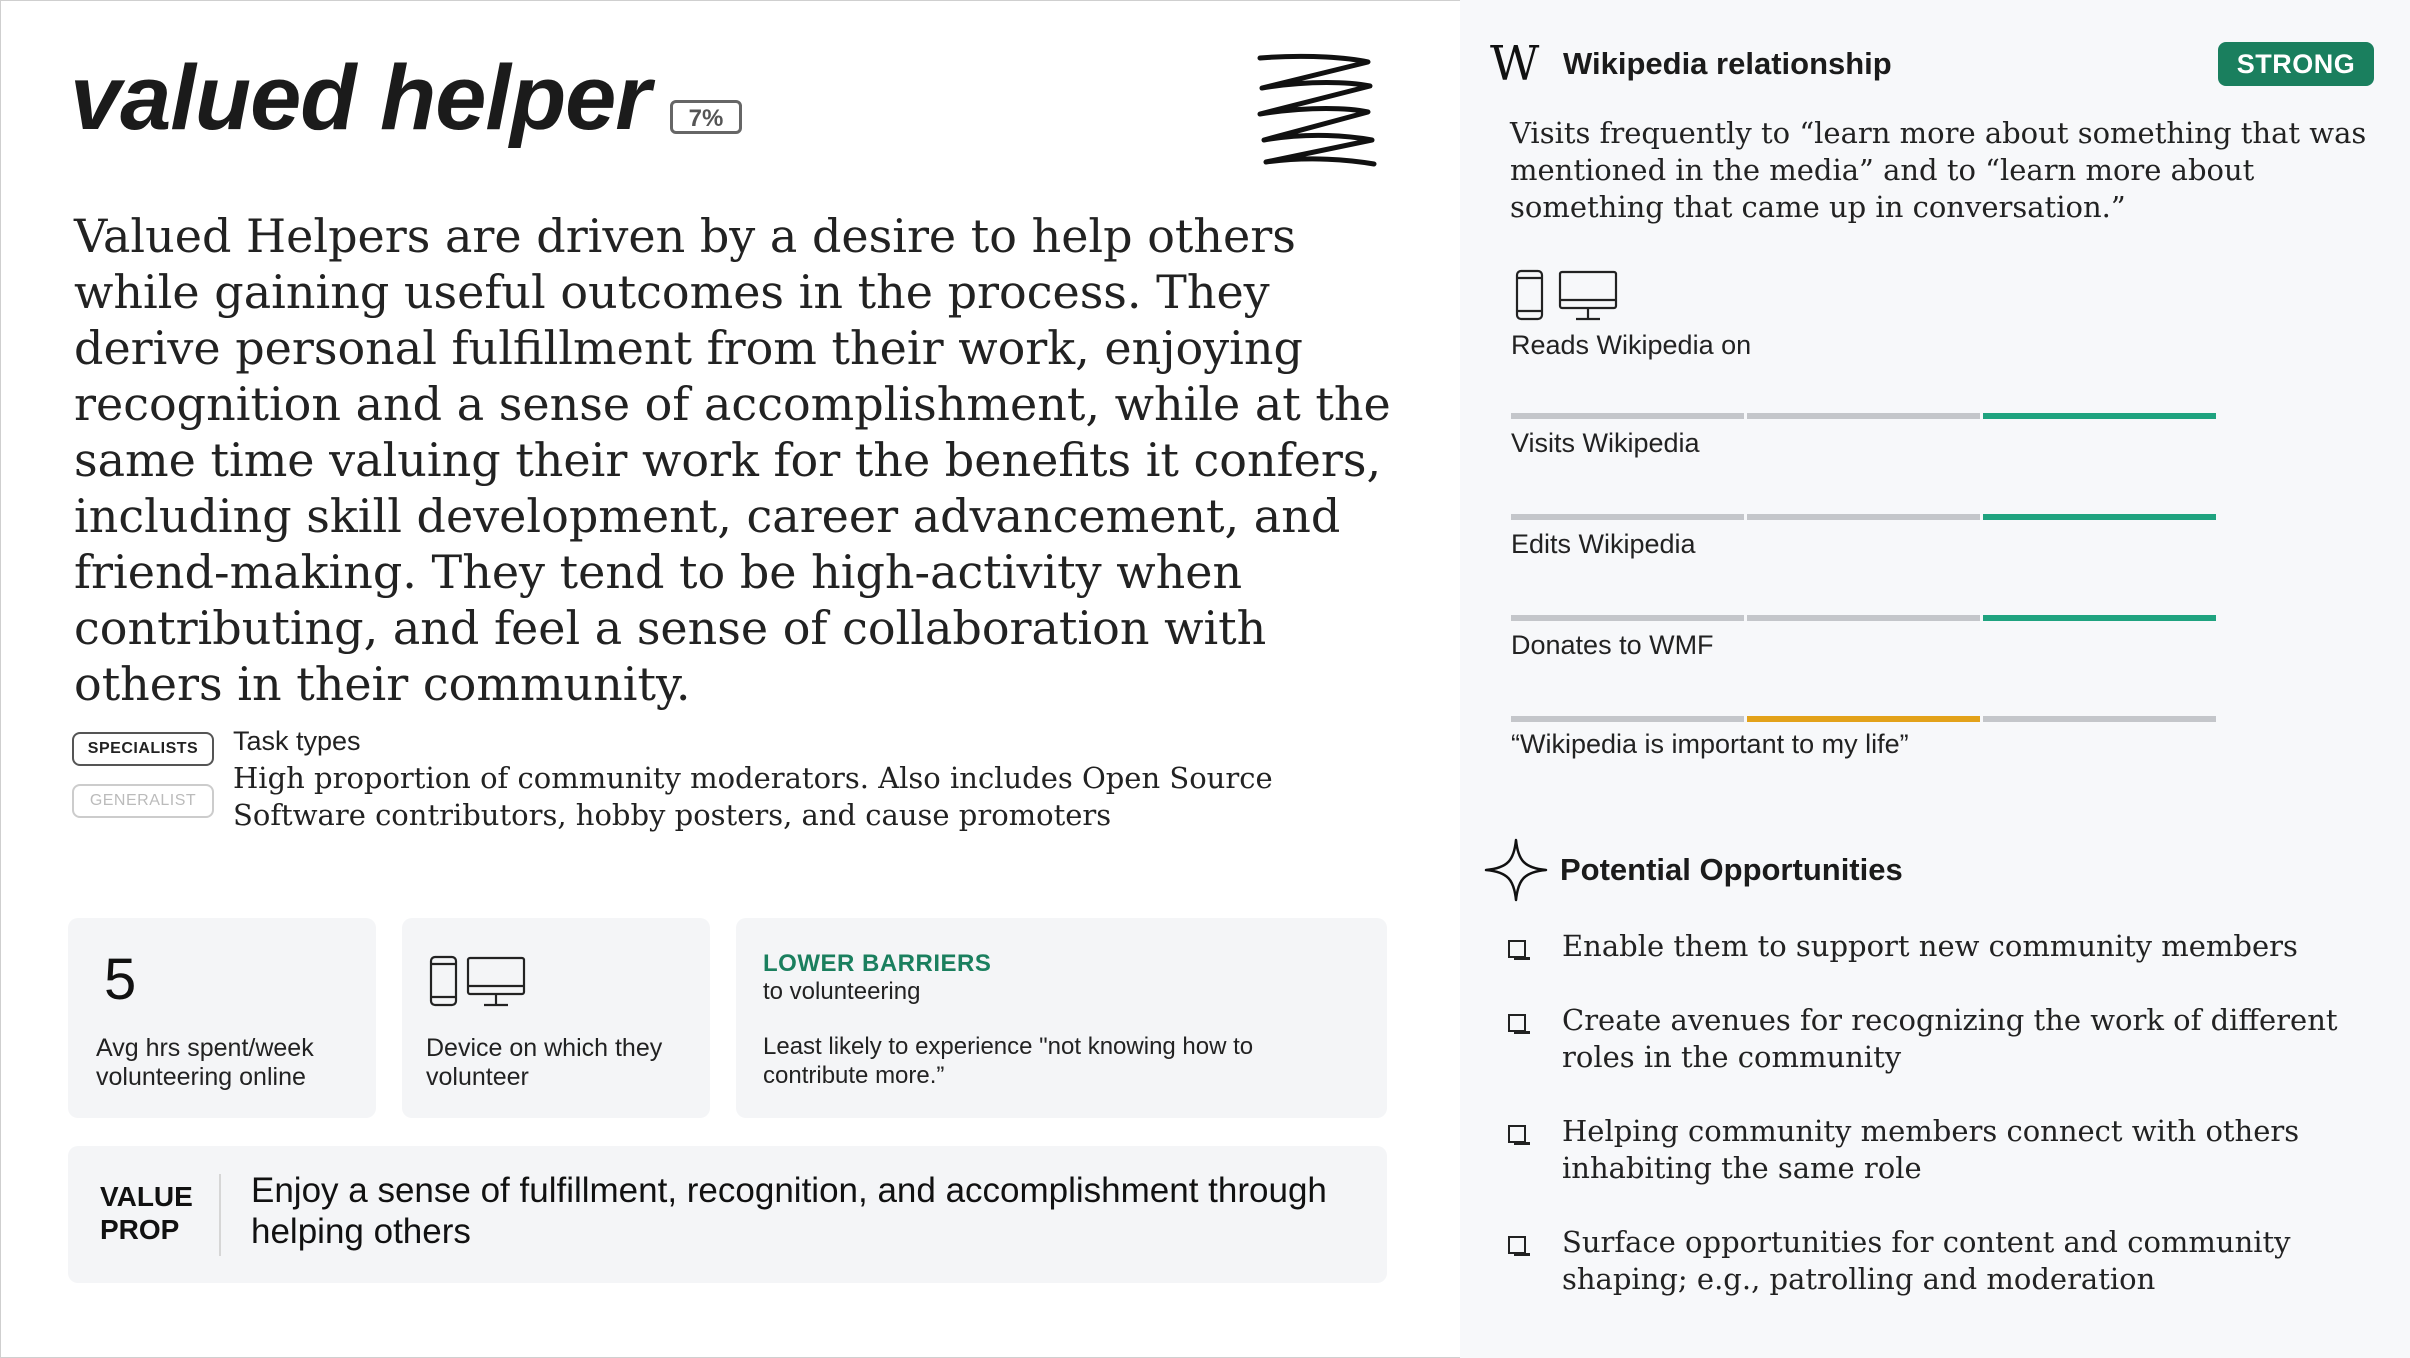  Describe the element at coordinates (1710, 744) in the screenshot. I see `meter-label-importance: “Wikipedia is important to my life”` at that location.